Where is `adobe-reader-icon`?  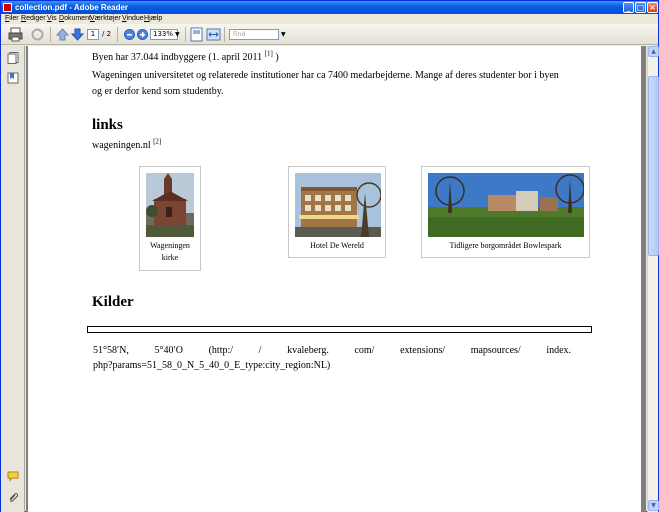 adobe-reader-icon is located at coordinates (7, 7).